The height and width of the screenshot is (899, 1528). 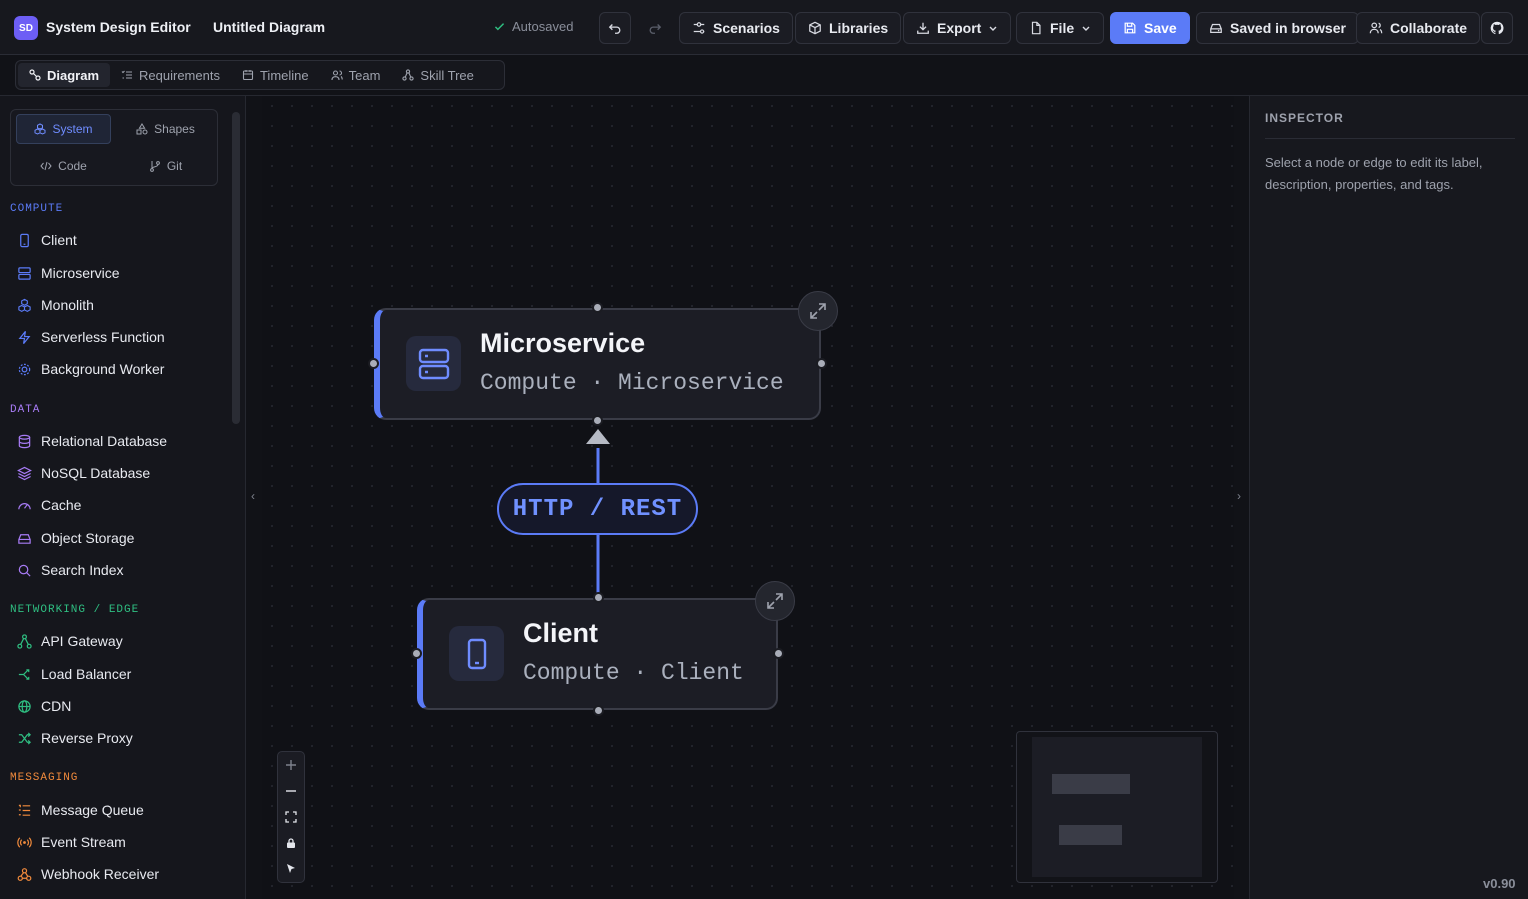 What do you see at coordinates (74, 674) in the screenshot?
I see `palette-item-load-balancer: Load Balancer` at bounding box center [74, 674].